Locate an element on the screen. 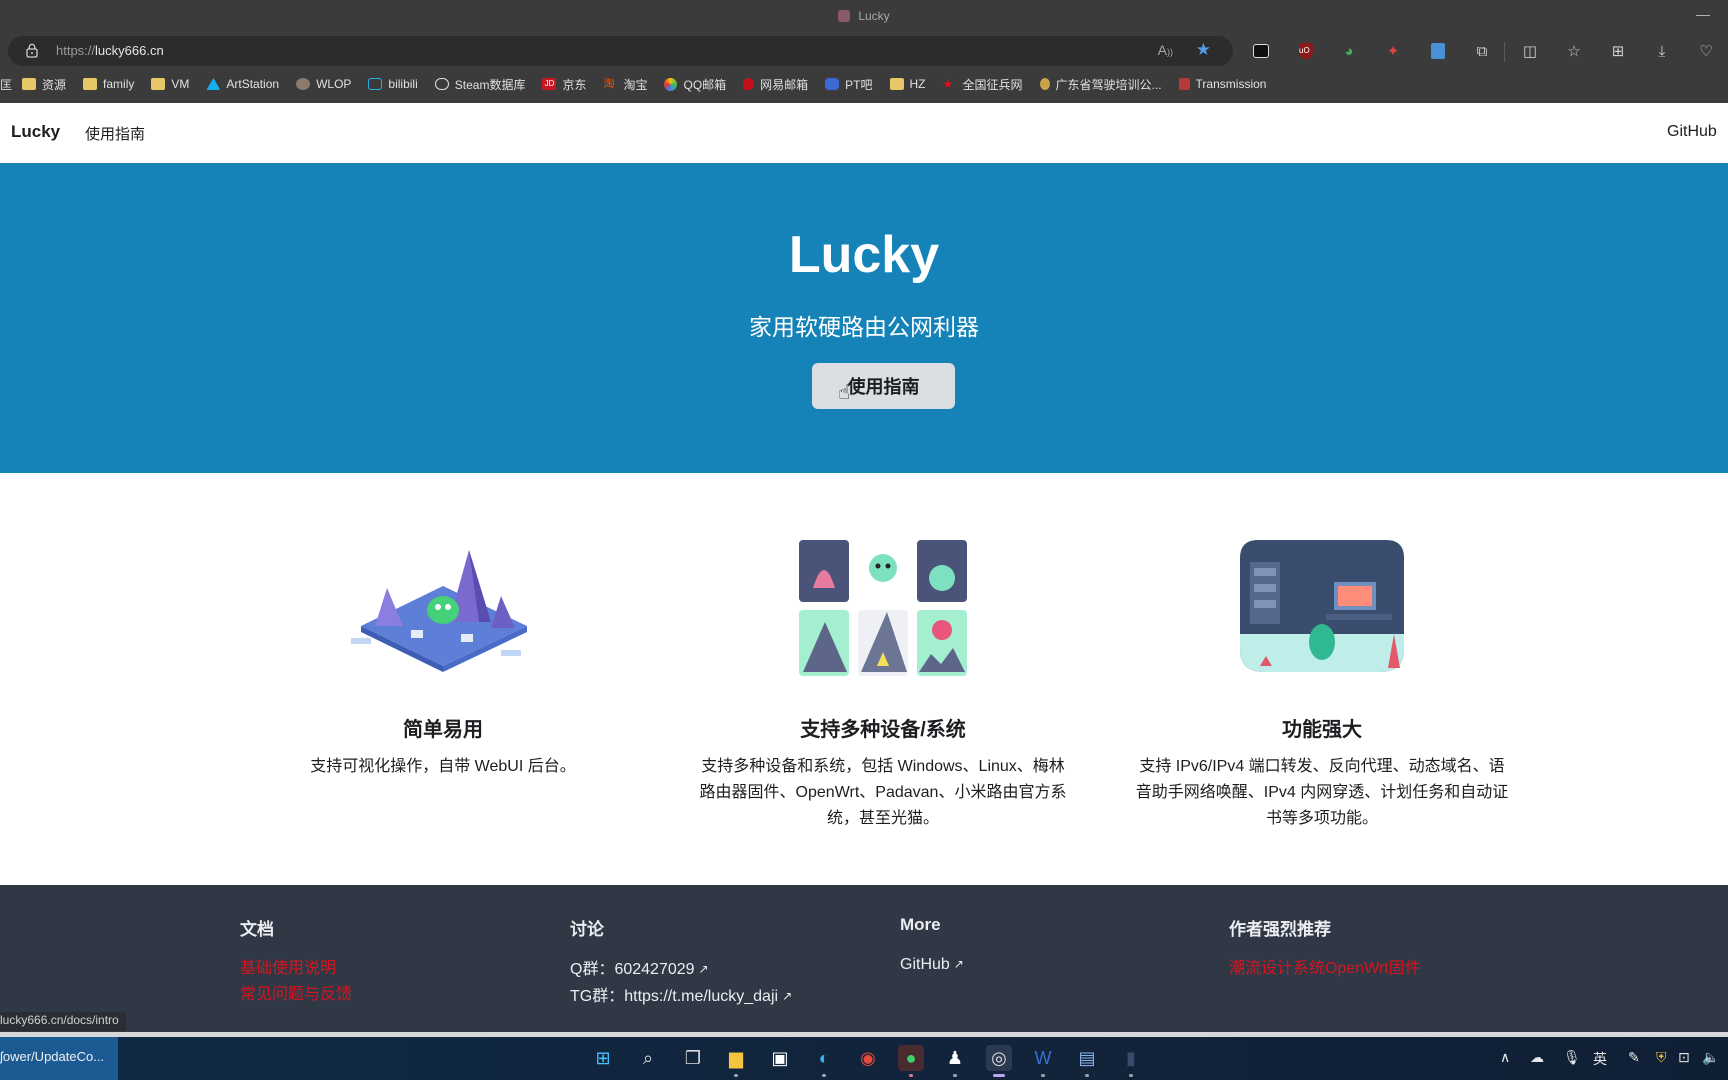  bookmark-item: JD 京东 is located at coordinates (564, 84).